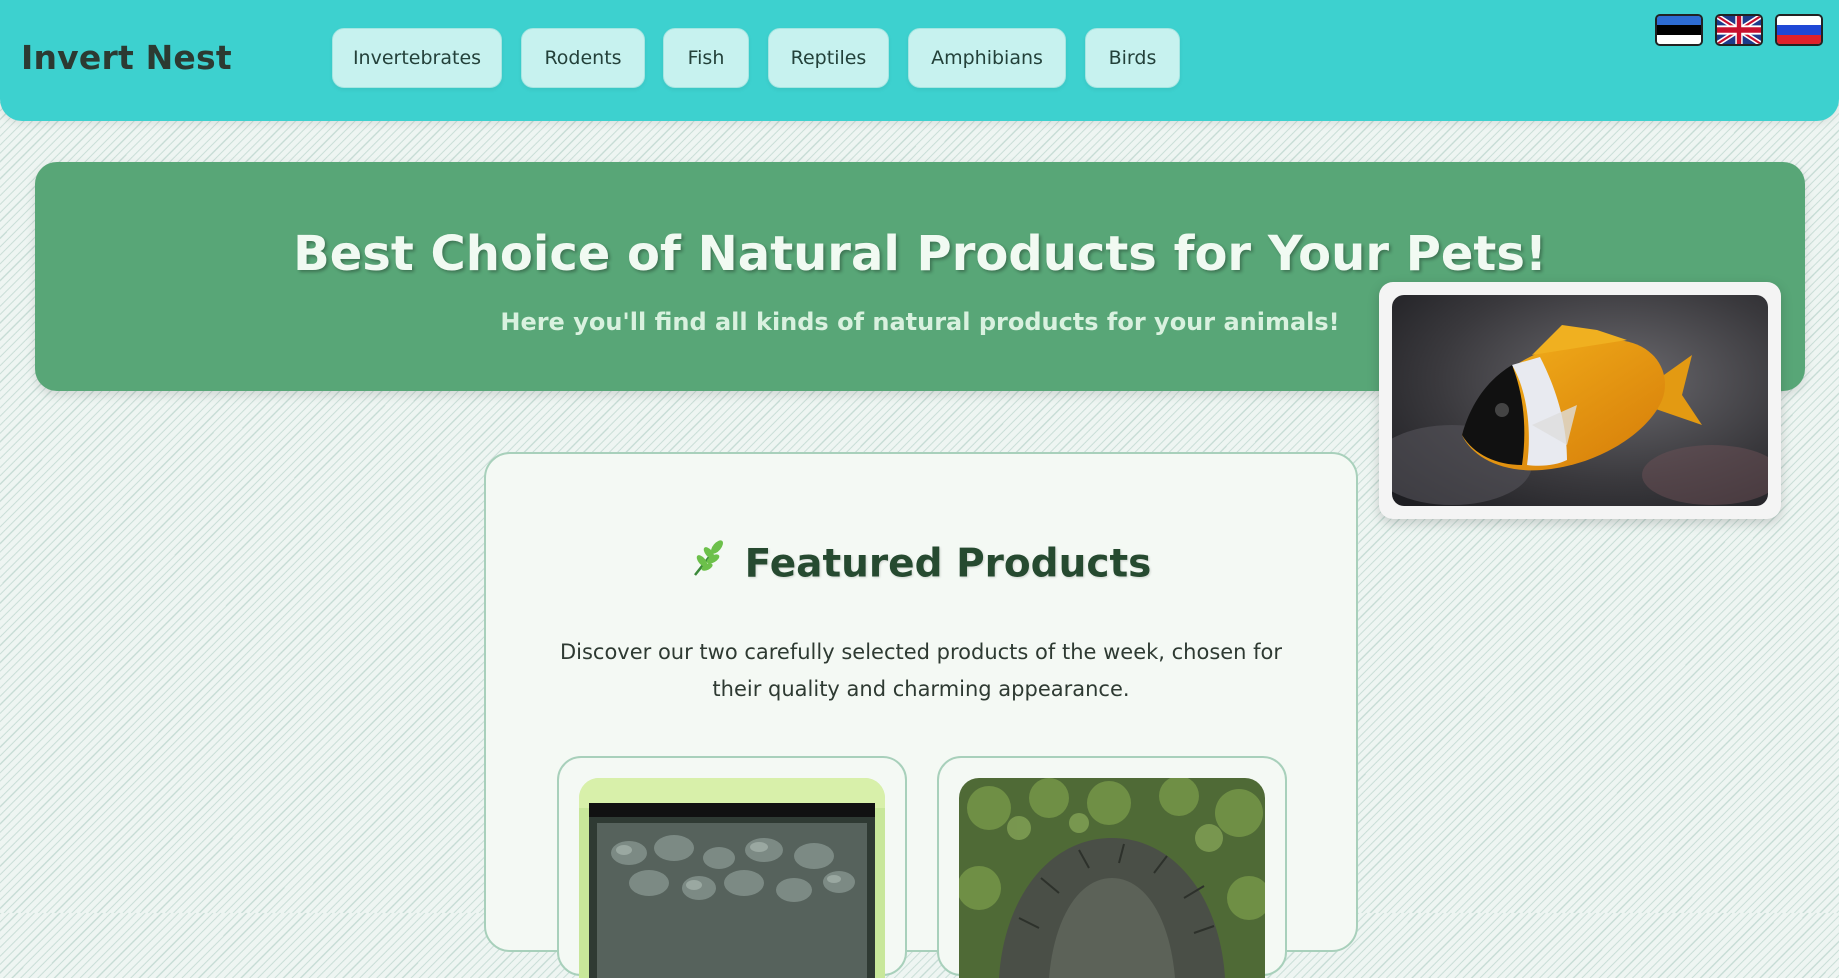  Describe the element at coordinates (948, 564) in the screenshot. I see `featured-title-text: Featured Products` at that location.